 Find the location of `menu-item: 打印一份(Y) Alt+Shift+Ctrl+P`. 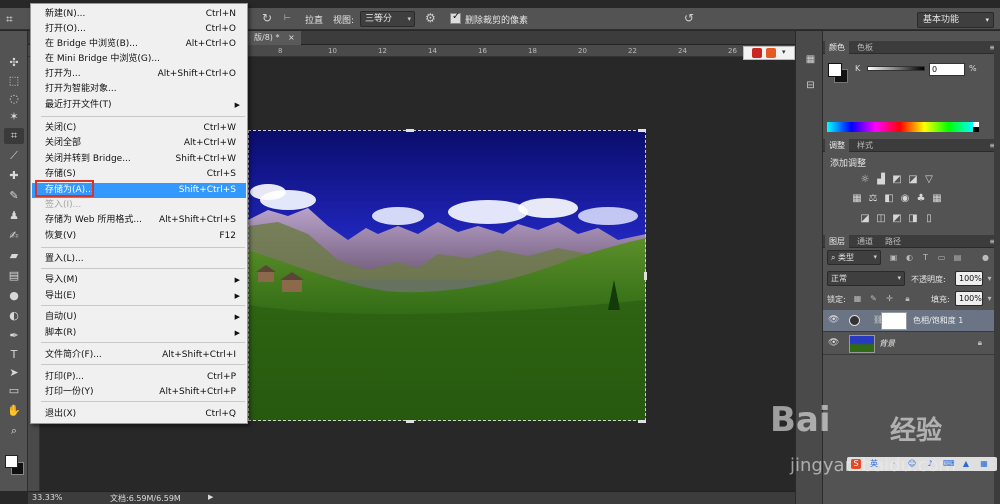

menu-item: 打印一份(Y) Alt+Shift+Ctrl+P is located at coordinates (139, 392).